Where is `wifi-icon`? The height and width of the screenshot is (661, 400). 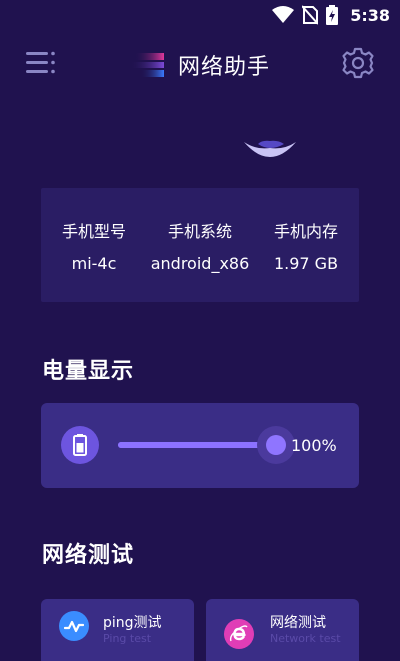
wifi-icon is located at coordinates (283, 14).